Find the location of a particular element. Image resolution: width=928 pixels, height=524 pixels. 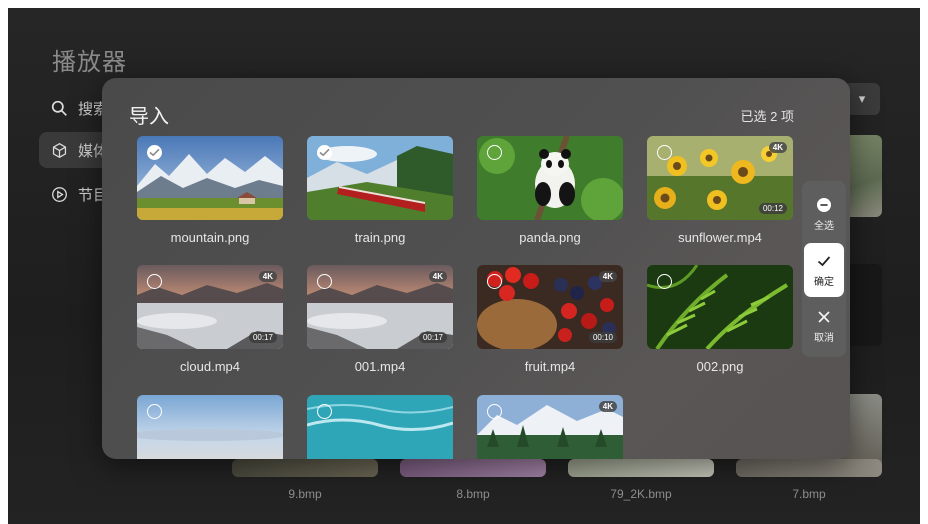

media-thumbnail: 4K is located at coordinates (550, 427).